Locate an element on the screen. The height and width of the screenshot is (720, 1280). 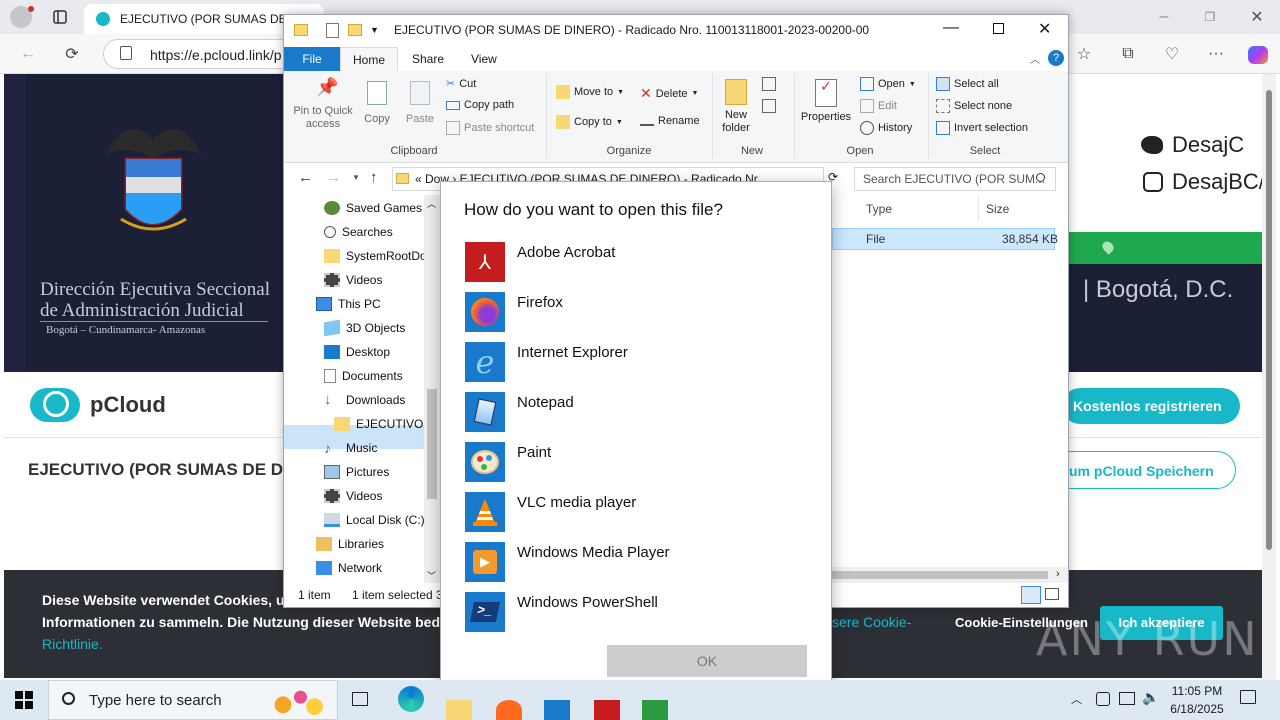
new-folder-quick-icon is located at coordinates (355, 30).